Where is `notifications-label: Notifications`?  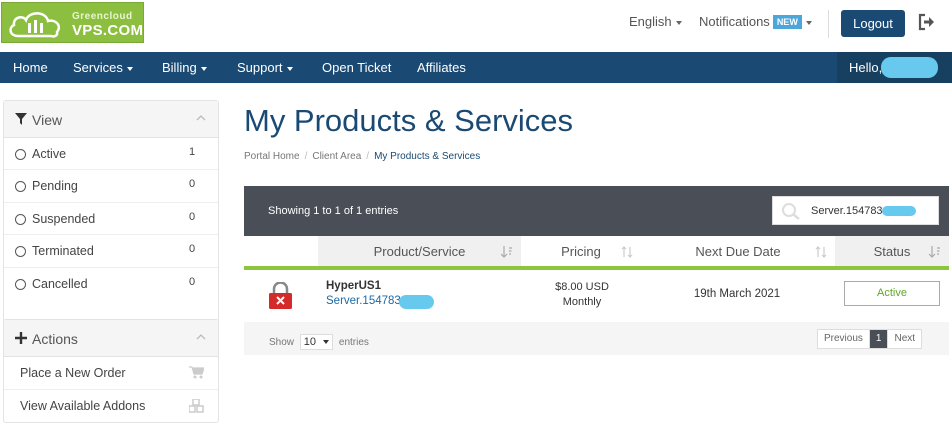
notifications-label: Notifications is located at coordinates (734, 21).